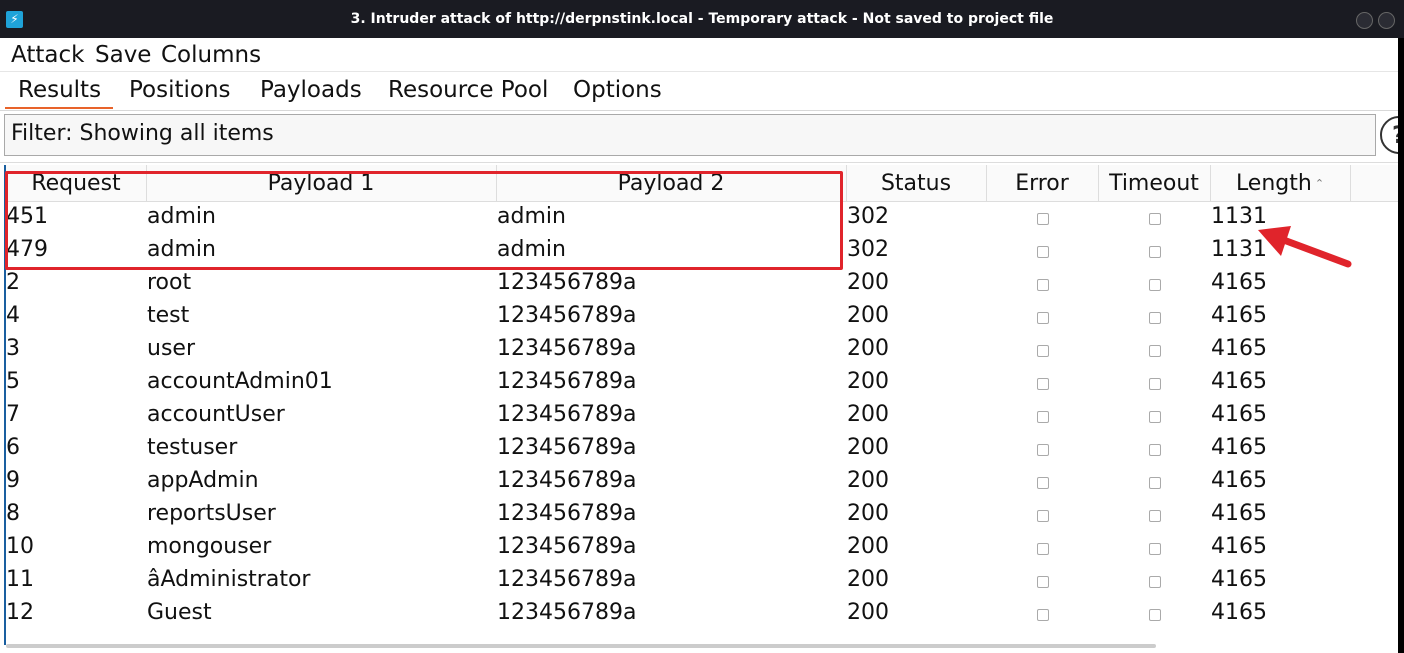 The height and width of the screenshot is (653, 1404). I want to click on separator, so click(699, 162).